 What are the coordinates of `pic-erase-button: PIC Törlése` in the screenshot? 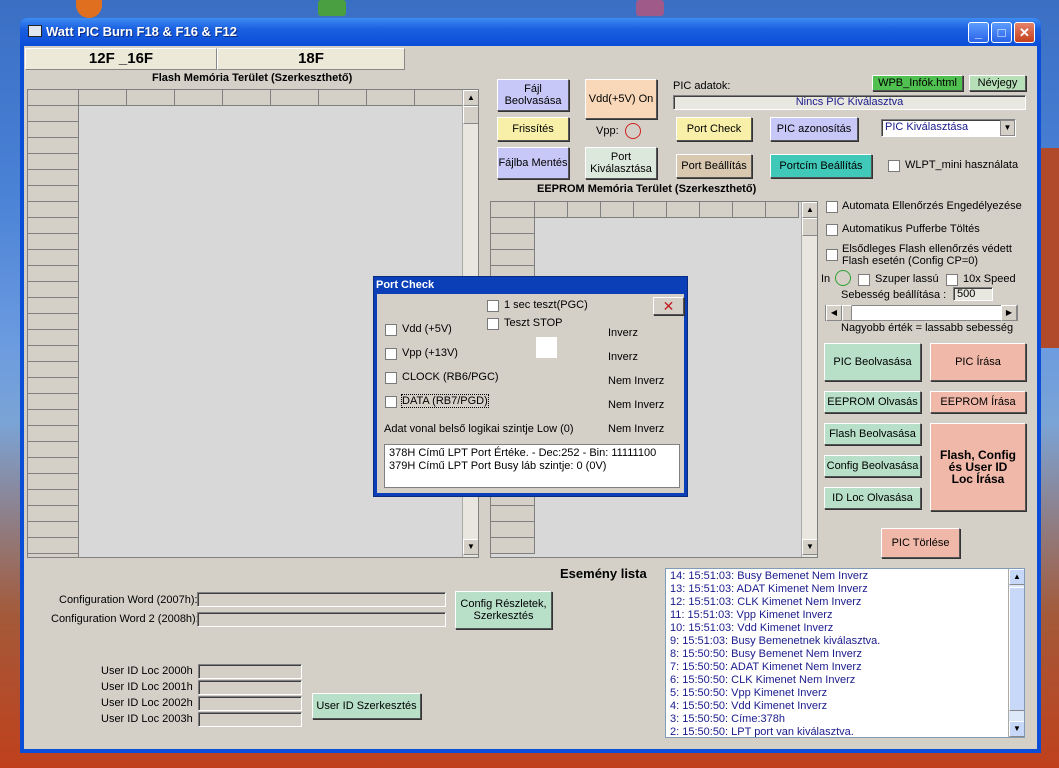 It's located at (920, 543).